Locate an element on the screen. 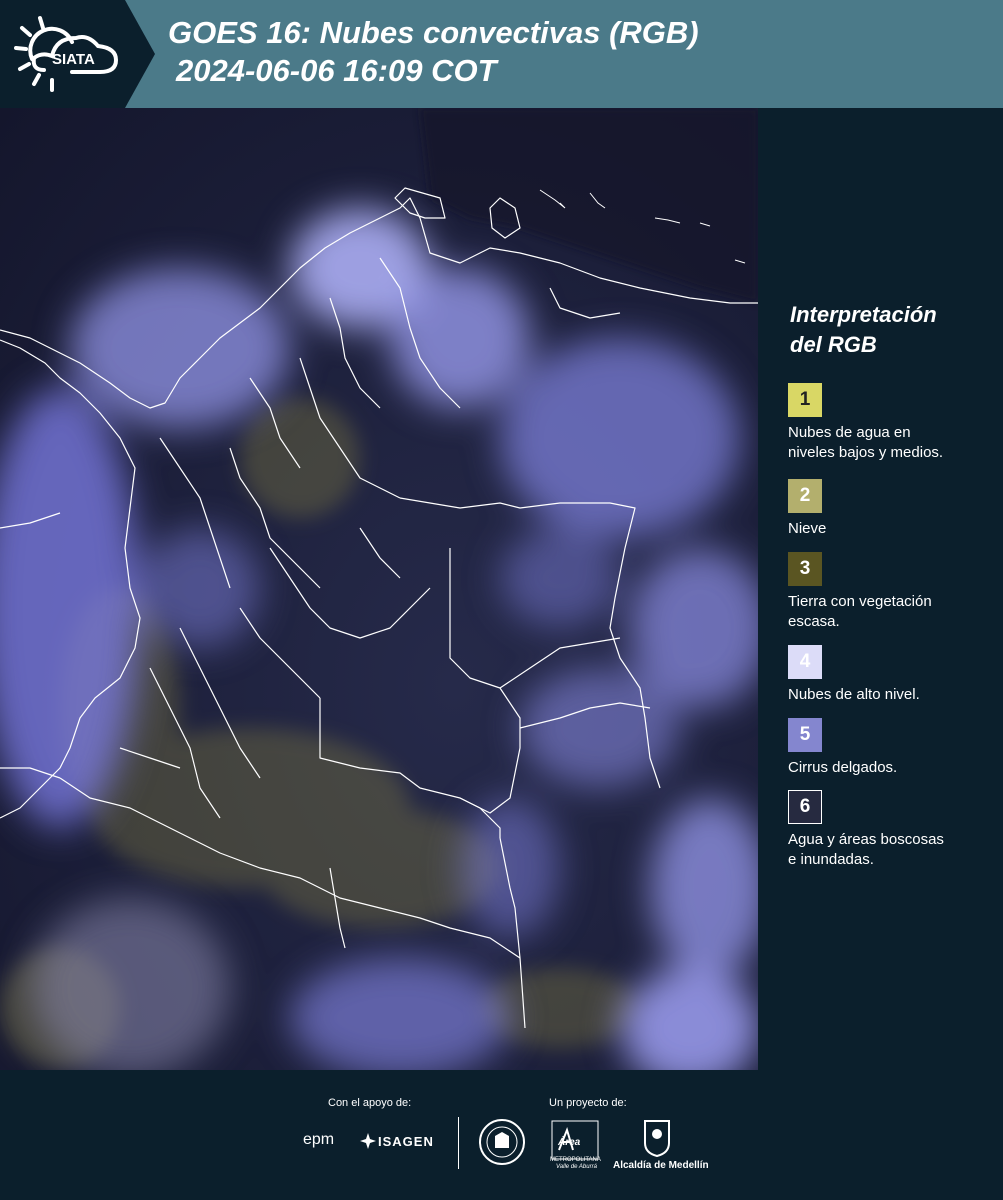 This screenshot has width=1003, height=1200. legend-item-5: 5 Cirrus delgados. is located at coordinates (888, 748).